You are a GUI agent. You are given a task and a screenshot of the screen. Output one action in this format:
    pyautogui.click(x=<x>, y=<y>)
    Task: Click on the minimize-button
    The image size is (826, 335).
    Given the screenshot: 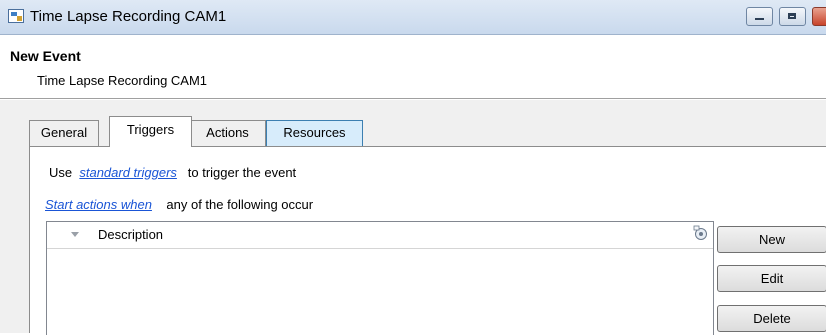 What is the action you would take?
    pyautogui.click(x=759, y=16)
    